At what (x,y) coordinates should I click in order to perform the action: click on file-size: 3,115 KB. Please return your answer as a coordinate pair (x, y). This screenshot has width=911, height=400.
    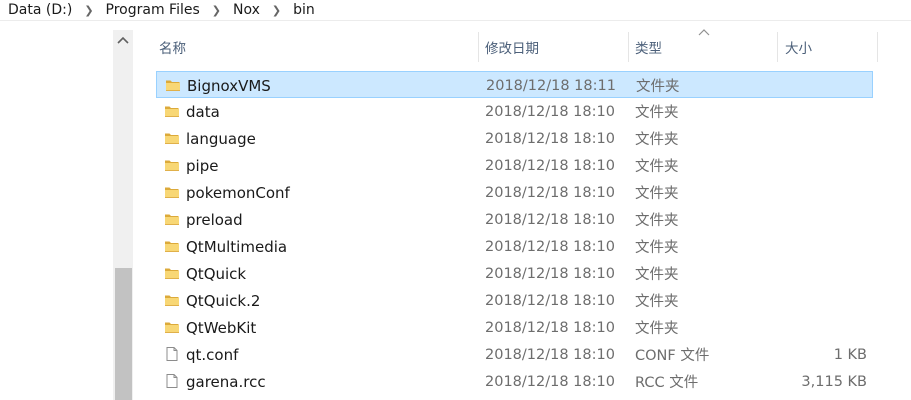
    Looking at the image, I should click on (834, 381).